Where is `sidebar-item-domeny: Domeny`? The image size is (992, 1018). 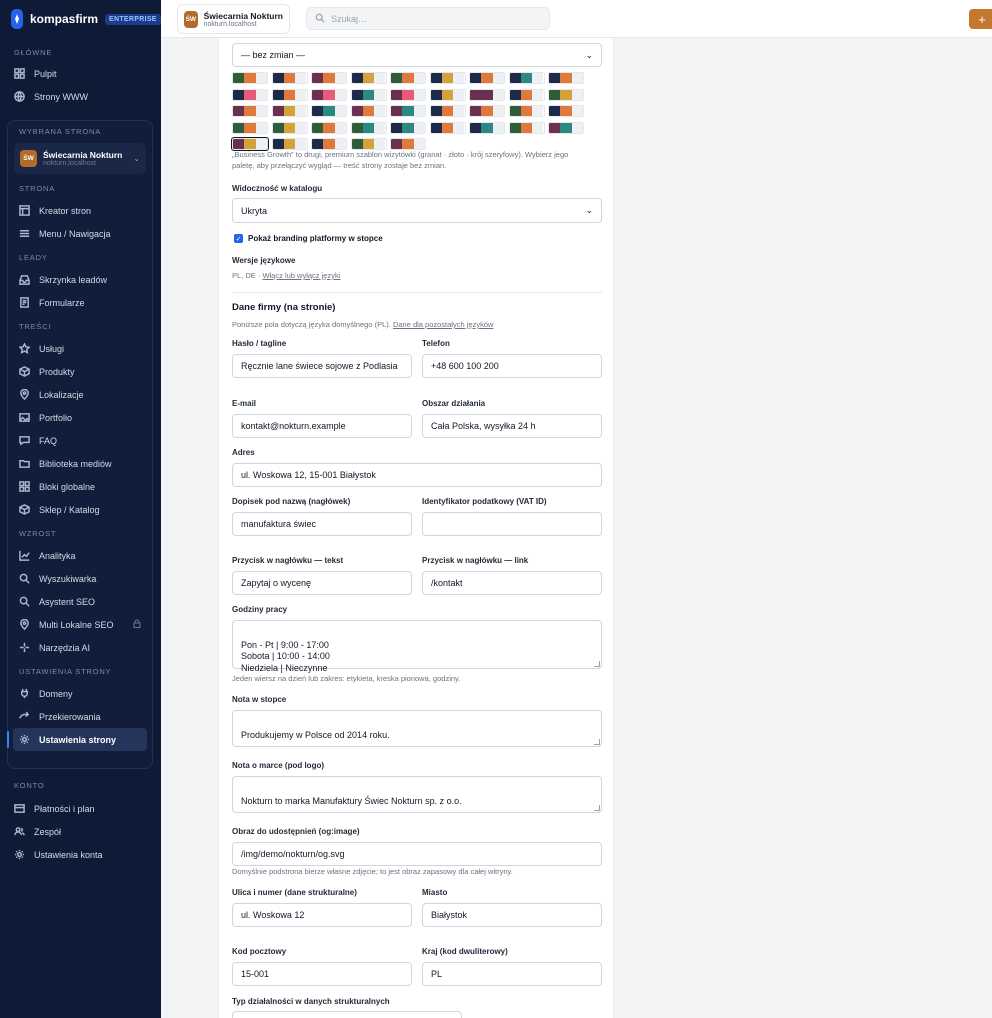
sidebar-item-domeny: Domeny is located at coordinates (80, 693).